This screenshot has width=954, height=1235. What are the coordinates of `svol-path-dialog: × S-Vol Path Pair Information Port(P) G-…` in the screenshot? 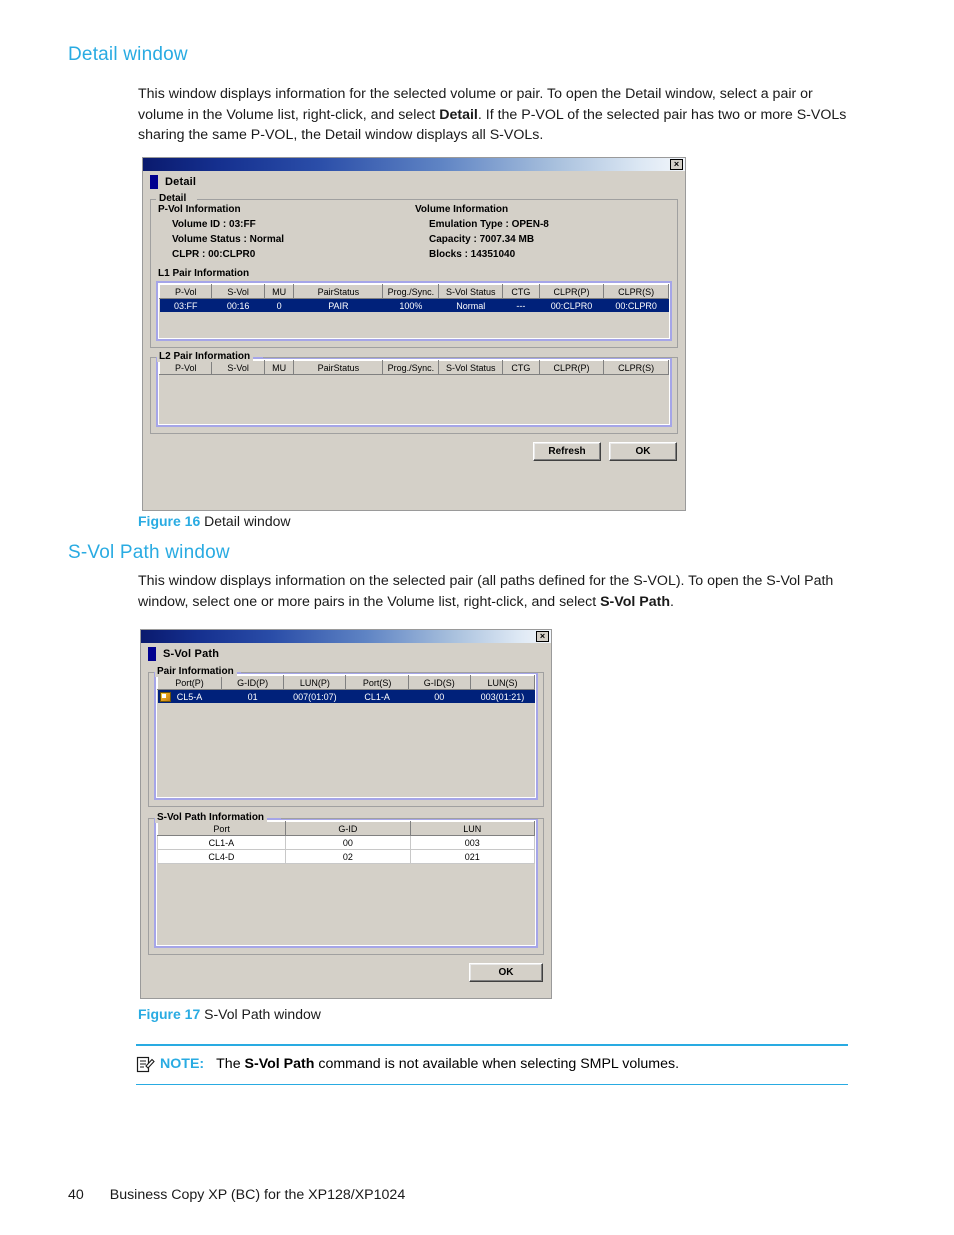 It's located at (346, 814).